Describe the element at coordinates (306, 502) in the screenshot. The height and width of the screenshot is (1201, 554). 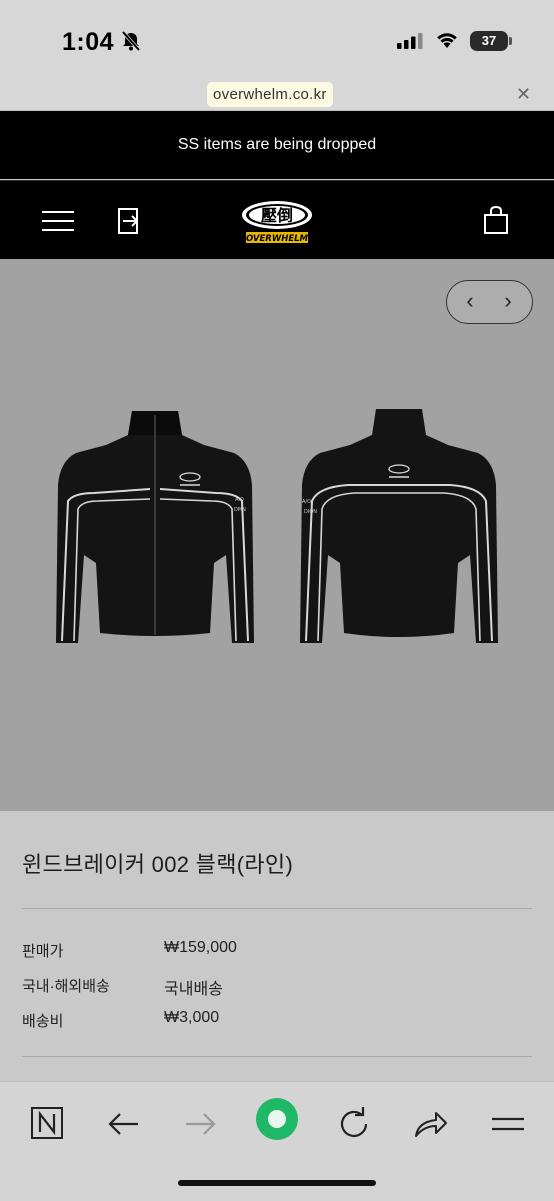
I see `svg-text: A/O` at that location.